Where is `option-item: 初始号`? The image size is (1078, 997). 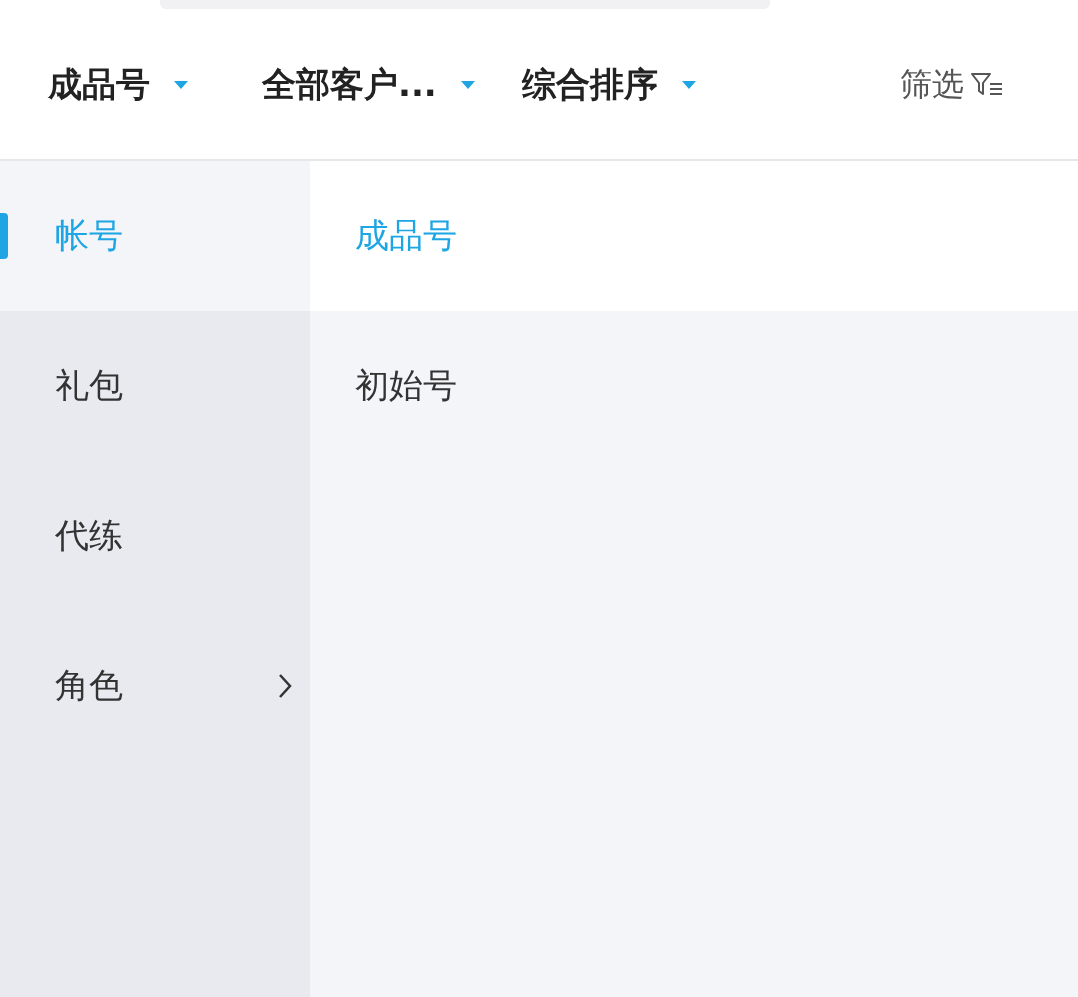 option-item: 初始号 is located at coordinates (694, 386).